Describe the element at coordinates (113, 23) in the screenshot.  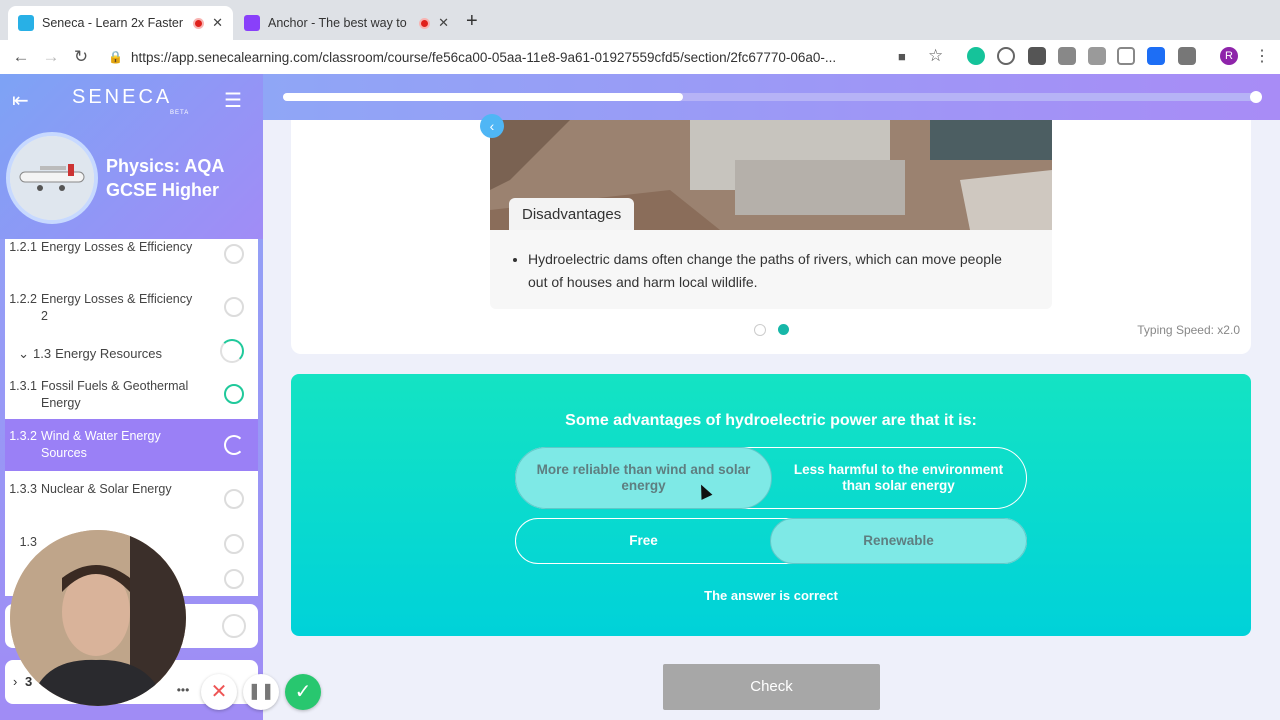
I see `tab-title: Seneca - Learn 2x Faster` at that location.